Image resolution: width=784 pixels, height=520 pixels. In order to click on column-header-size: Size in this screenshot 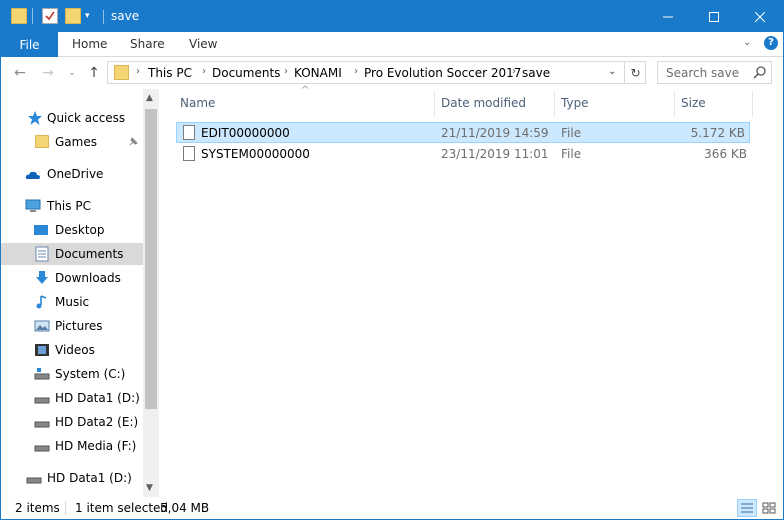, I will do `click(693, 103)`.